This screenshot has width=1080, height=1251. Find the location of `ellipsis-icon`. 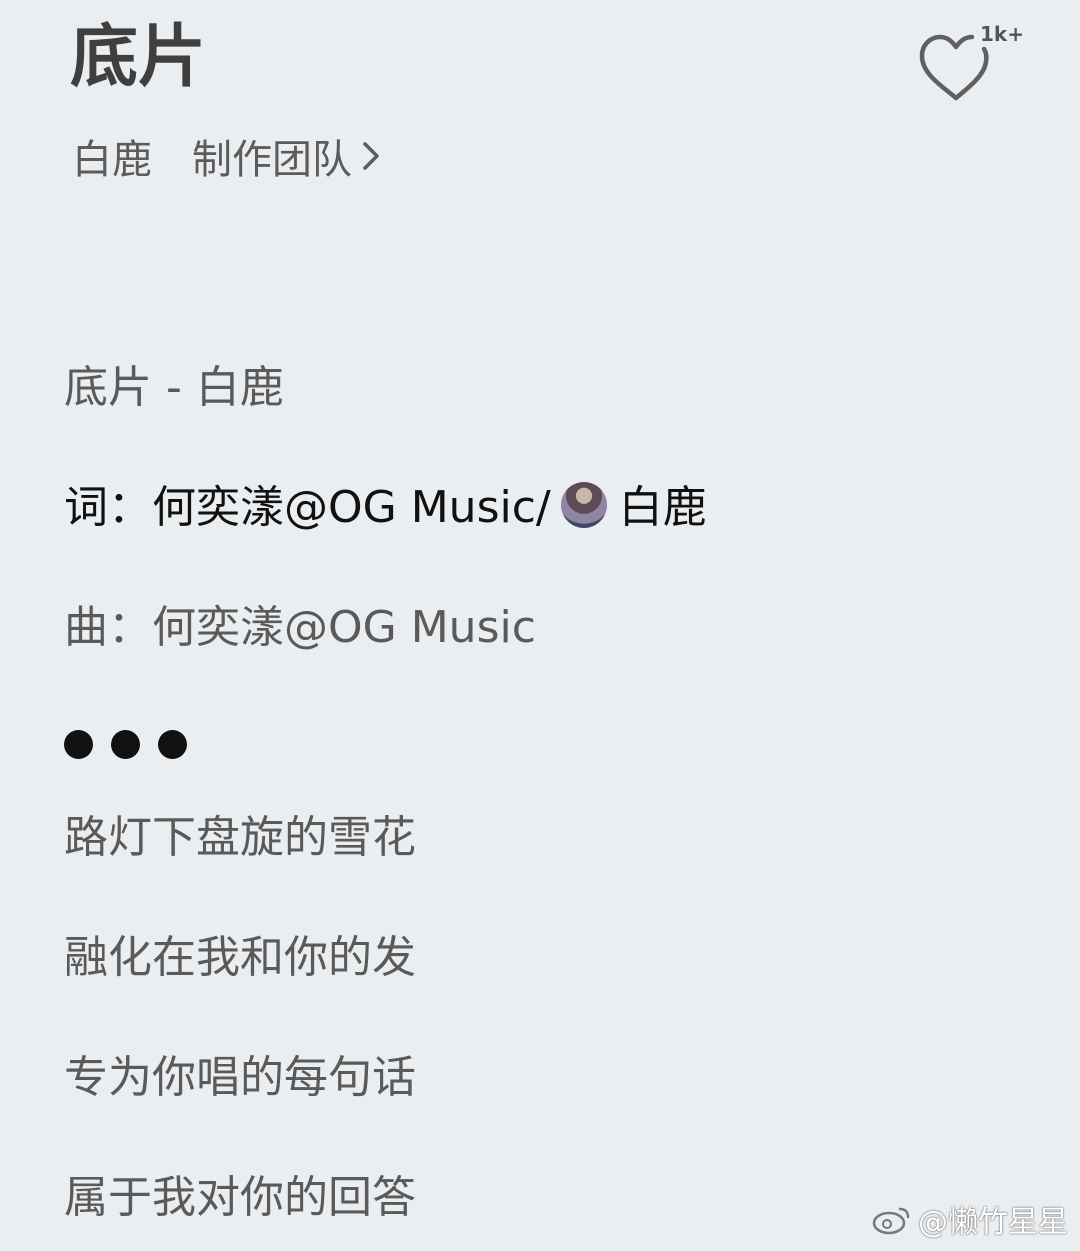

ellipsis-icon is located at coordinates (125, 744).